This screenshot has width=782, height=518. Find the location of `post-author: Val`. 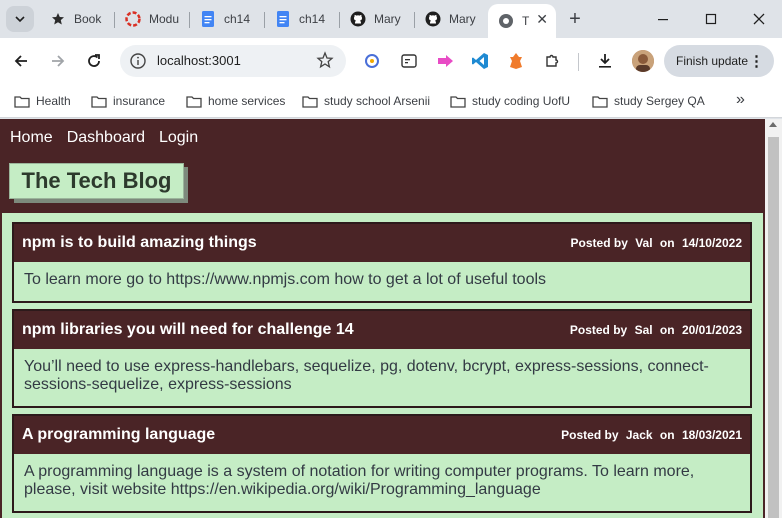

post-author: Val is located at coordinates (644, 243).